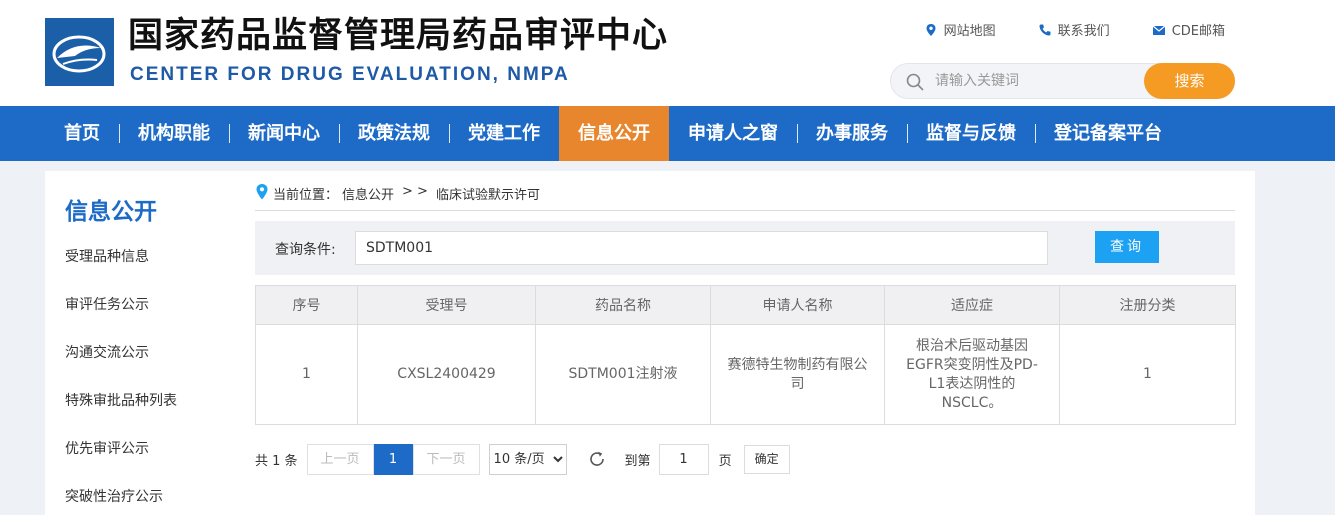 The image size is (1335, 515). What do you see at coordinates (140, 401) in the screenshot?
I see `sidebar-item-special-approval: 特殊审批品种列表` at bounding box center [140, 401].